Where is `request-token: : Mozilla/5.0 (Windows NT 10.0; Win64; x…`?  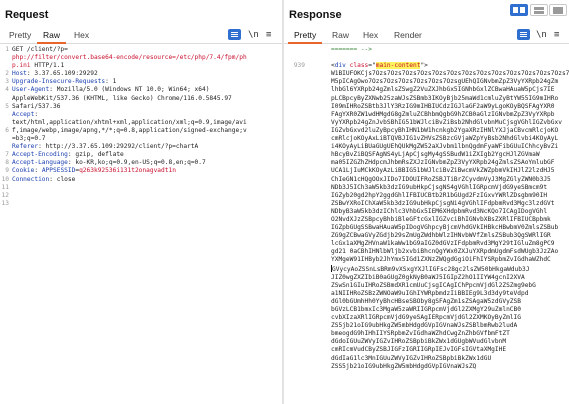 request-token: : Mozilla/5.0 (Windows NT 10.0; Win64; x… is located at coordinates (129, 90).